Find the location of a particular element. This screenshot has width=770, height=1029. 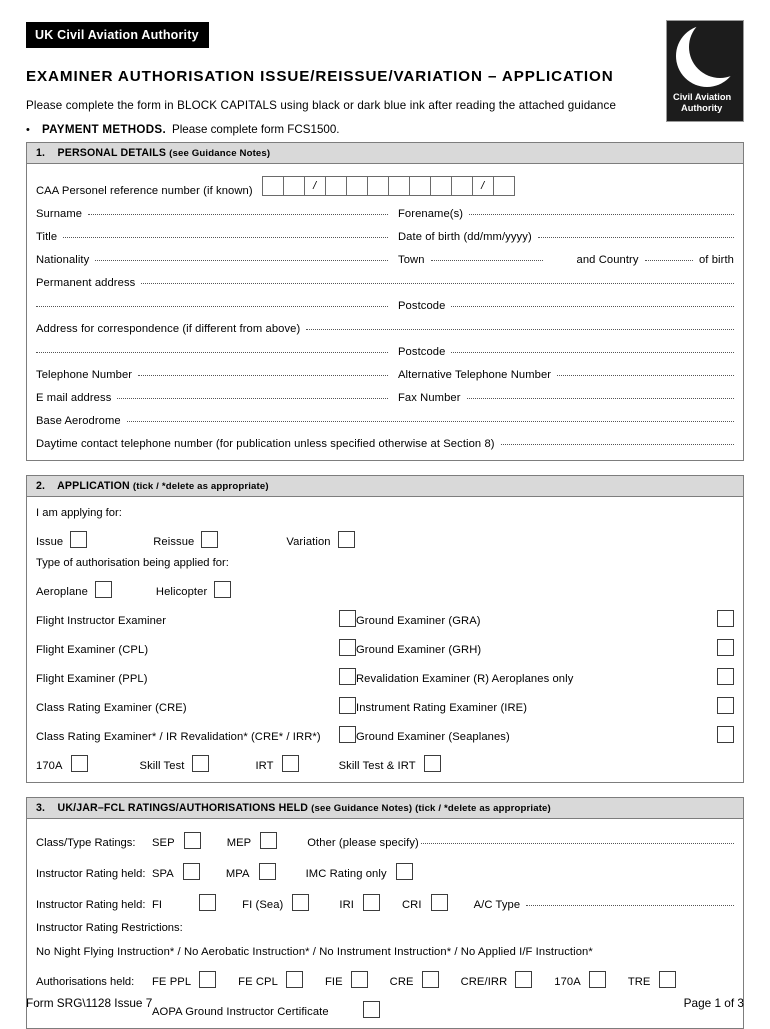

option-cre-irr-auth: CRE/IRR is located at coordinates (497, 978).